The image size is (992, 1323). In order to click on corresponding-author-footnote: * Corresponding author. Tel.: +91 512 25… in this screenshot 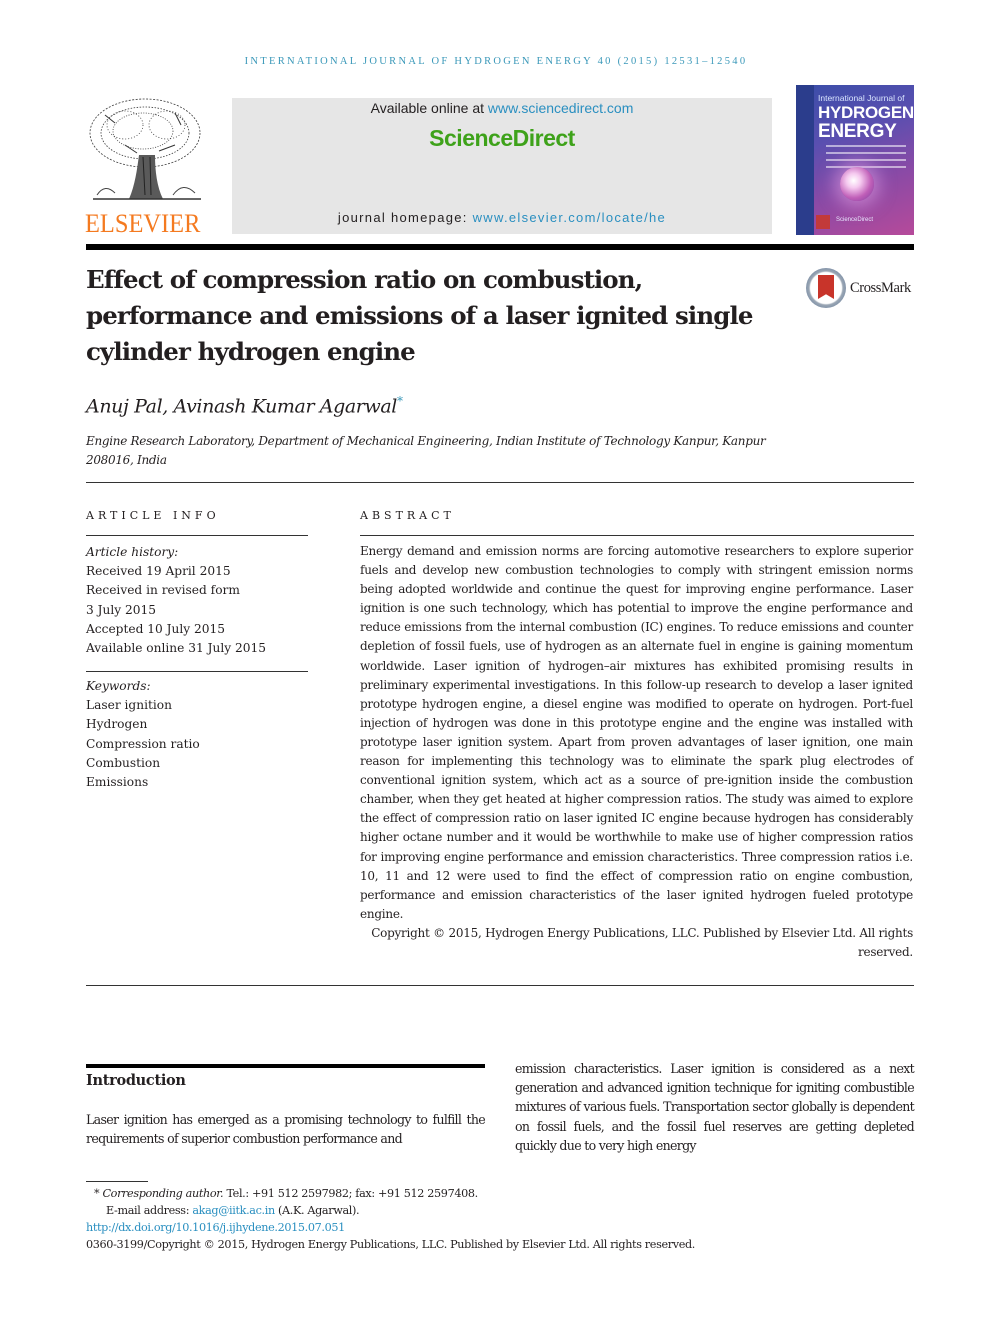, I will do `click(286, 1193)`.